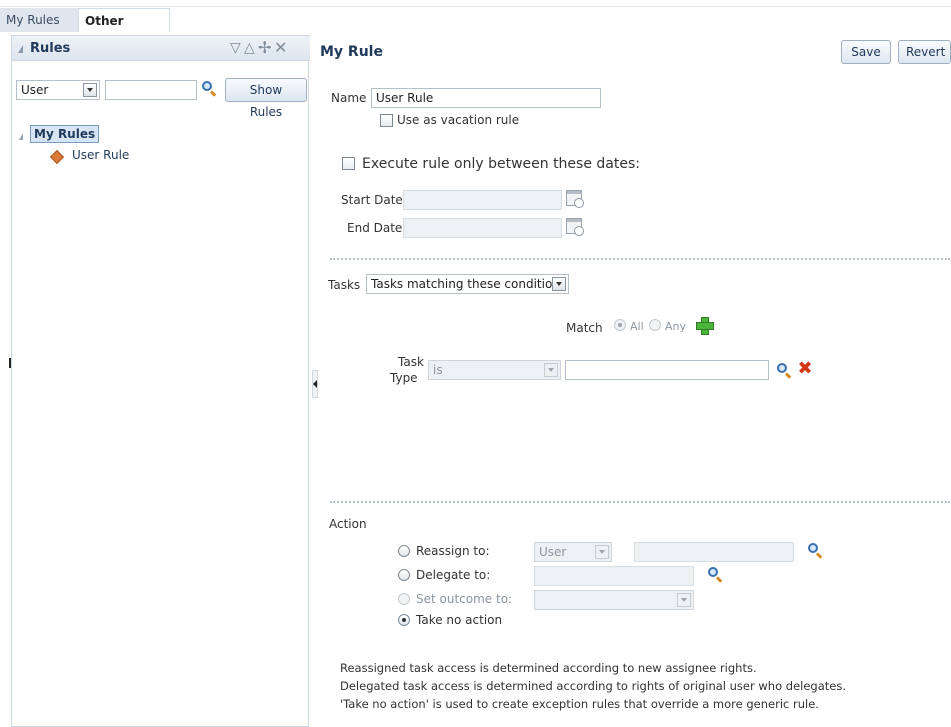  Describe the element at coordinates (344, 285) in the screenshot. I see `tasks-label: Tasks` at that location.